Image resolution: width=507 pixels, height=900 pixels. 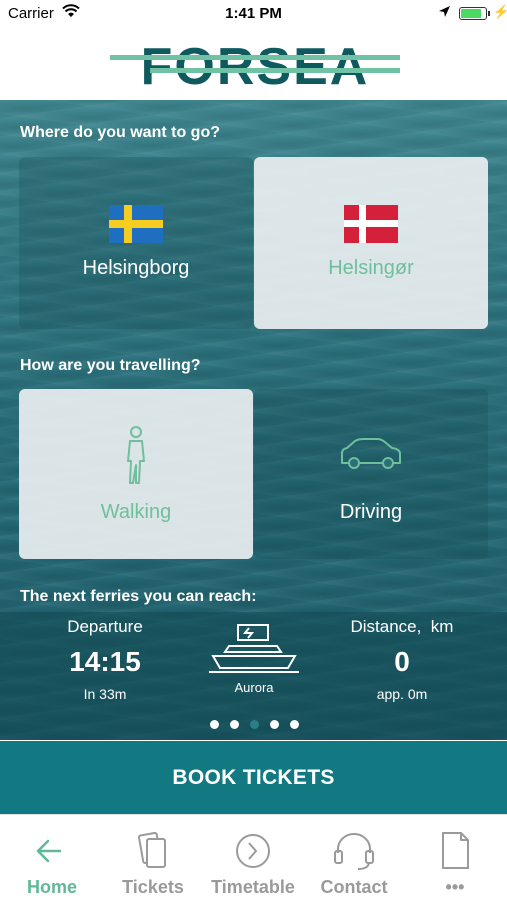 I want to click on status-bar: Carrier 1:41 PM ⚡, so click(x=253, y=14).